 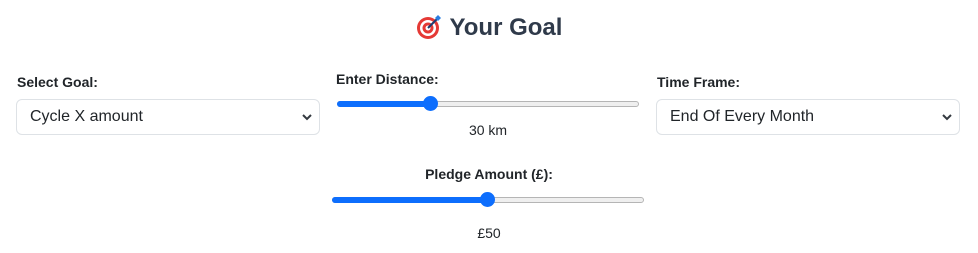 What do you see at coordinates (387, 79) in the screenshot?
I see `distance-label: Enter Distance:` at bounding box center [387, 79].